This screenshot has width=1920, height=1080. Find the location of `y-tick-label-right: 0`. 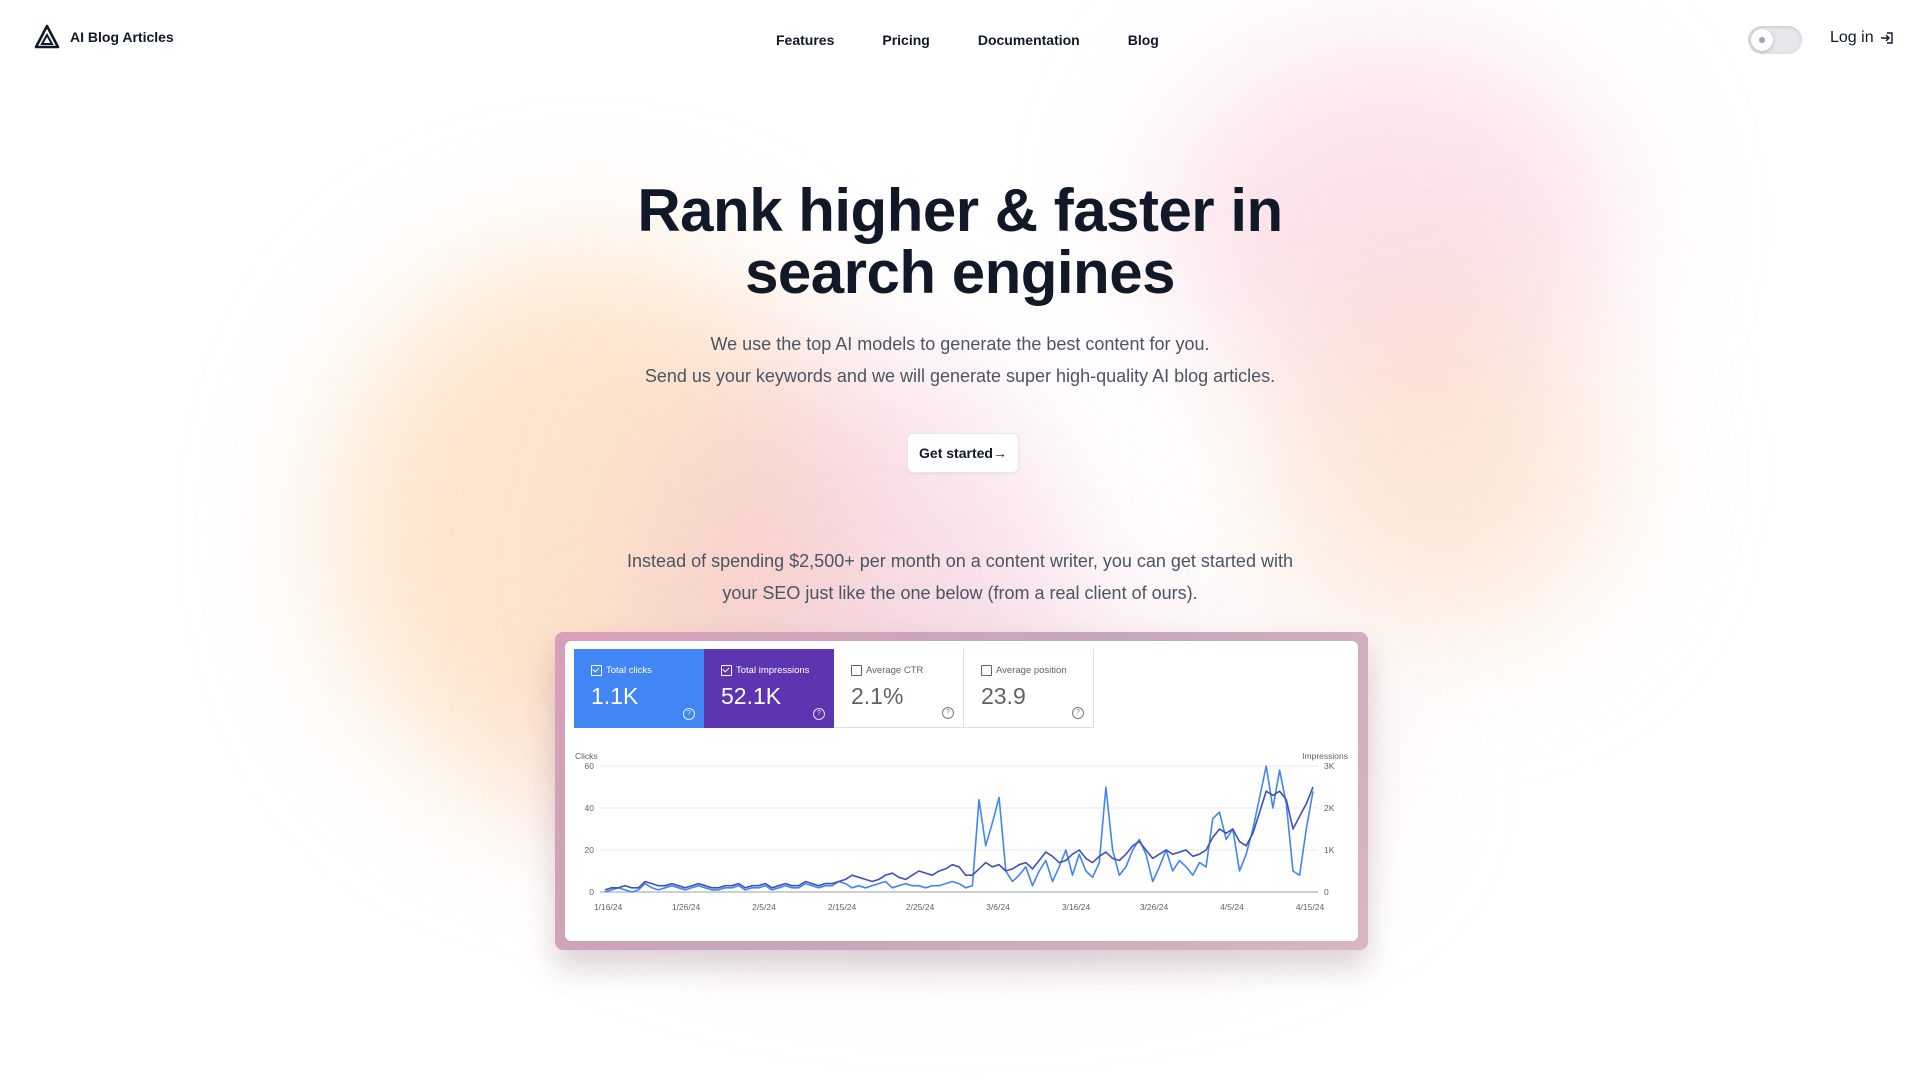

y-tick-label-right: 0 is located at coordinates (1326, 892).